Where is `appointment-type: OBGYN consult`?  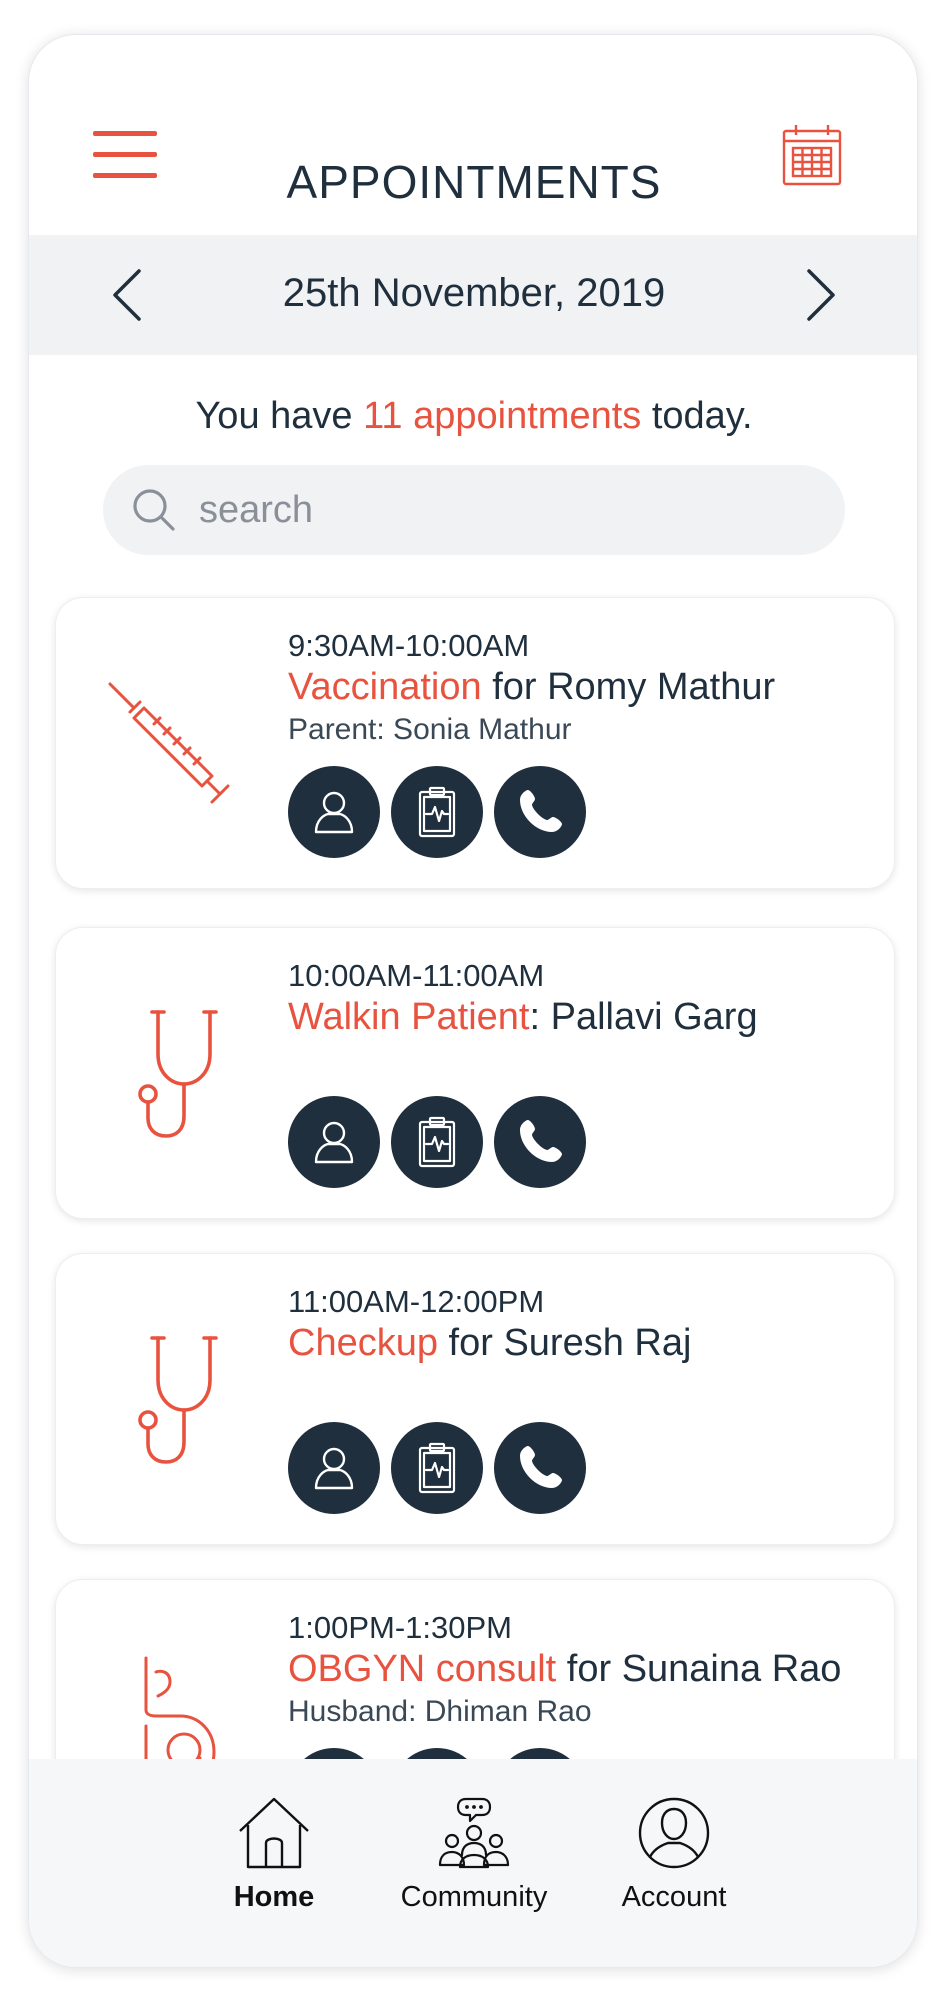 appointment-type: OBGYN consult is located at coordinates (422, 1669).